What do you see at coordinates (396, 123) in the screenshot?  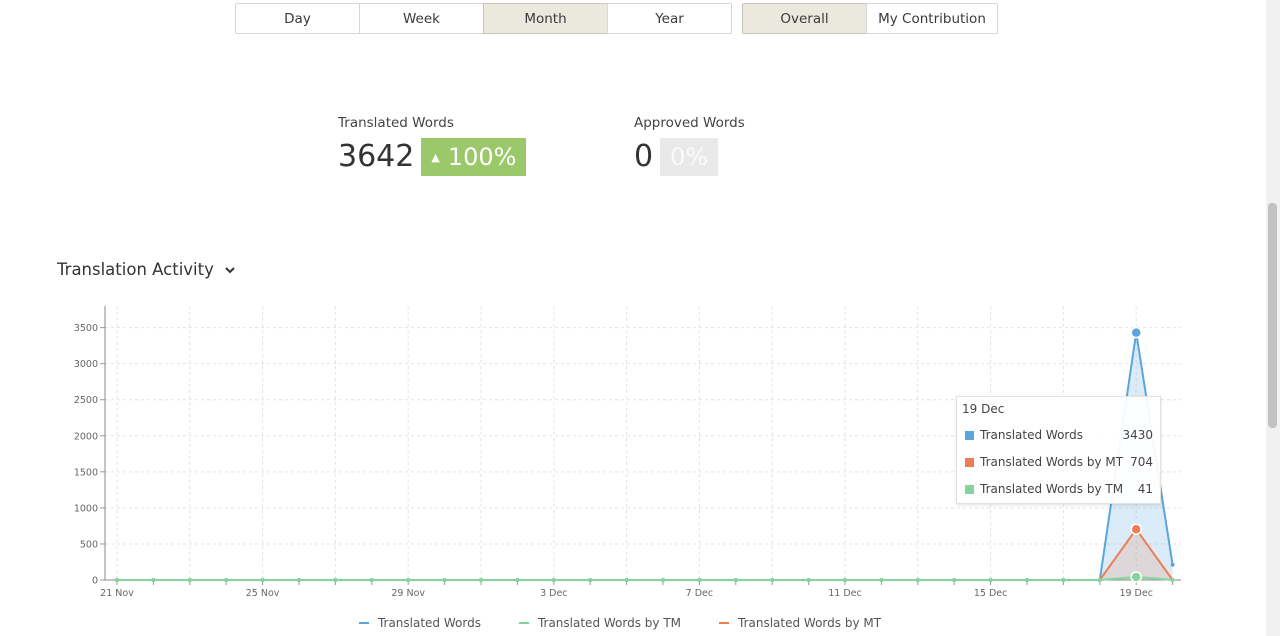 I see `translated-words-label: Translated Words` at bounding box center [396, 123].